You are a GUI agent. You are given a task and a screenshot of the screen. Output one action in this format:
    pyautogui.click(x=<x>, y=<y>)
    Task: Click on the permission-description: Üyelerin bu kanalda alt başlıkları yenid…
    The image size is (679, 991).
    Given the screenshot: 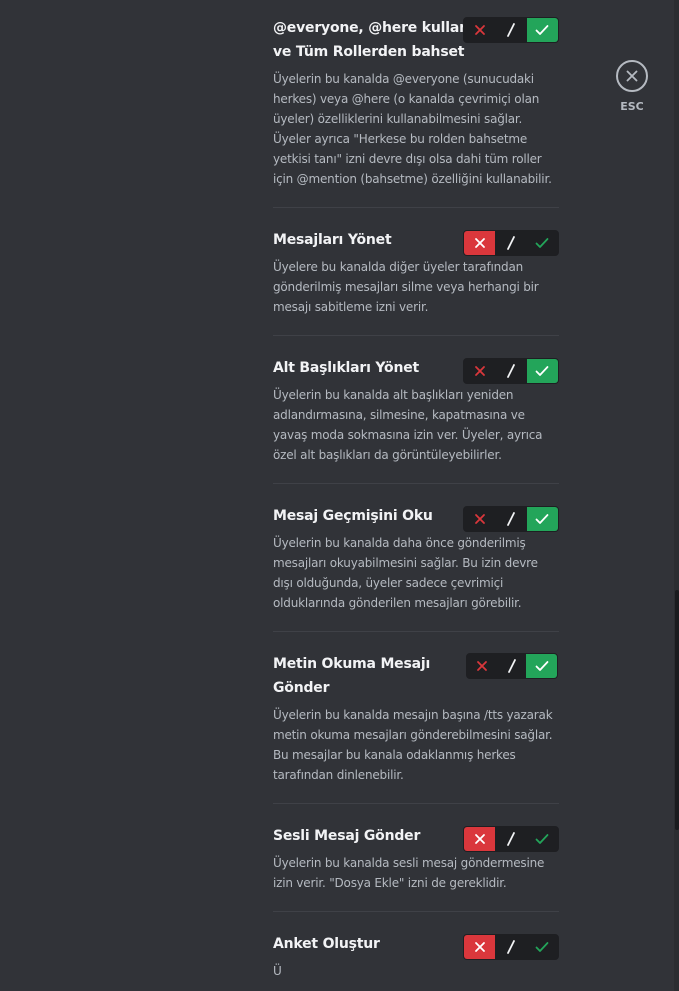 What is the action you would take?
    pyautogui.click(x=408, y=425)
    